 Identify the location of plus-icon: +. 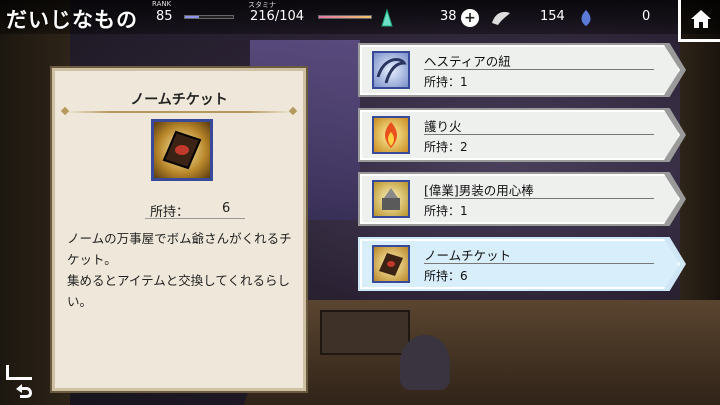
(470, 18).